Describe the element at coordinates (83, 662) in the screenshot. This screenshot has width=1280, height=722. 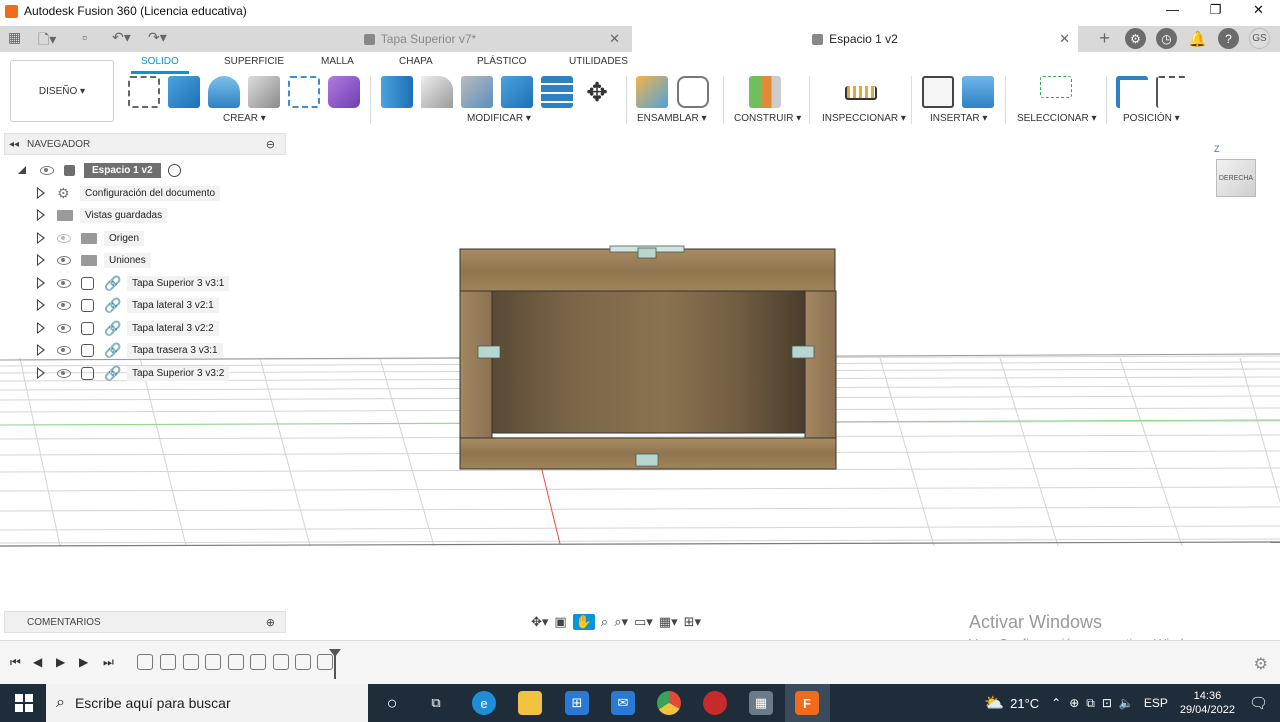
I see `timeline-next-icon: ▶` at that location.